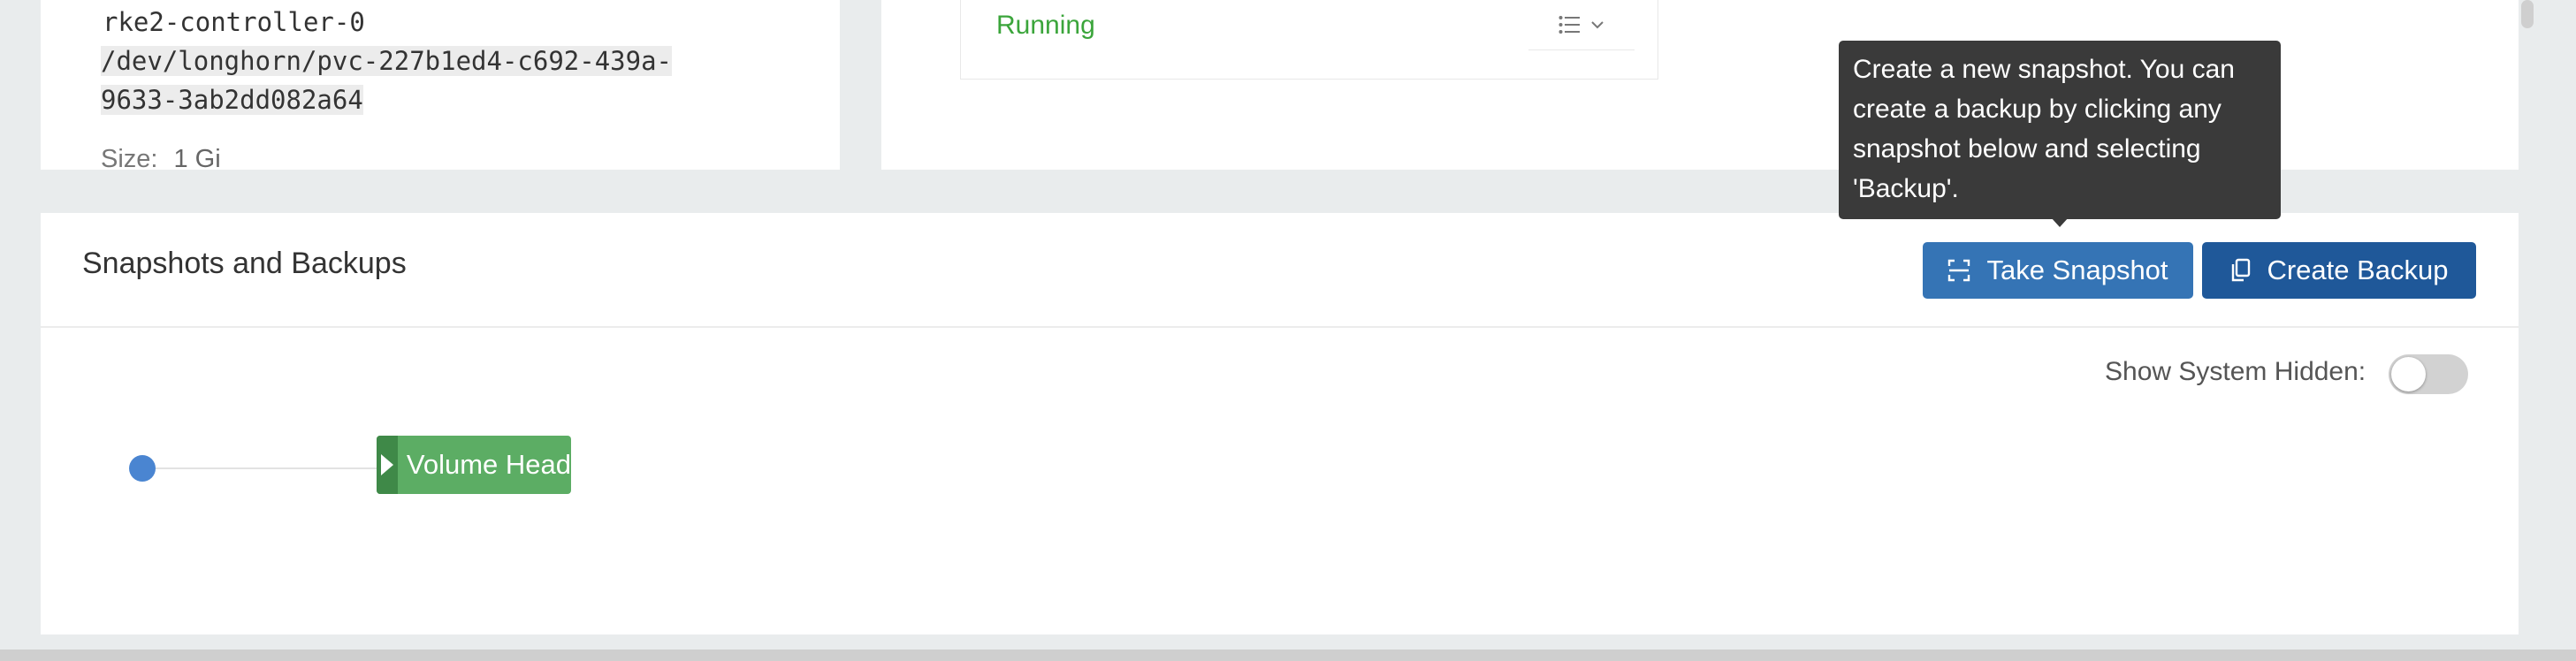  What do you see at coordinates (1581, 25) in the screenshot?
I see `replica-actions-menu` at bounding box center [1581, 25].